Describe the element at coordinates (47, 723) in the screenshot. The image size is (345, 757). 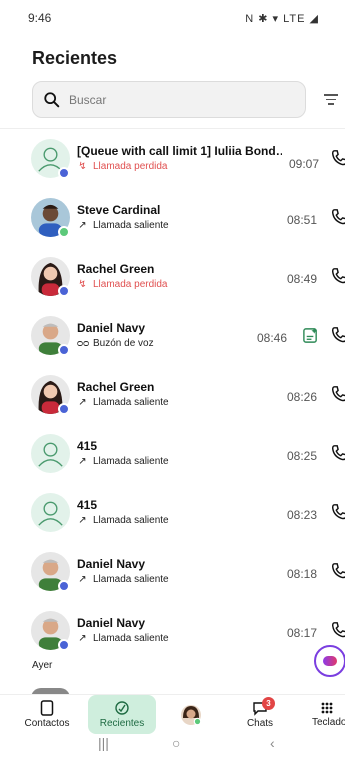
I see `tab-contacts-label: Contactos` at that location.